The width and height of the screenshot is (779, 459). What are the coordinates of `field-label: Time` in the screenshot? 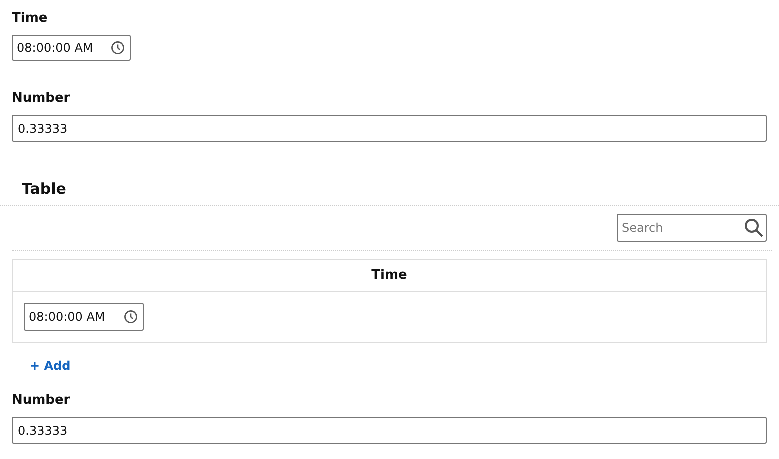 It's located at (30, 19).